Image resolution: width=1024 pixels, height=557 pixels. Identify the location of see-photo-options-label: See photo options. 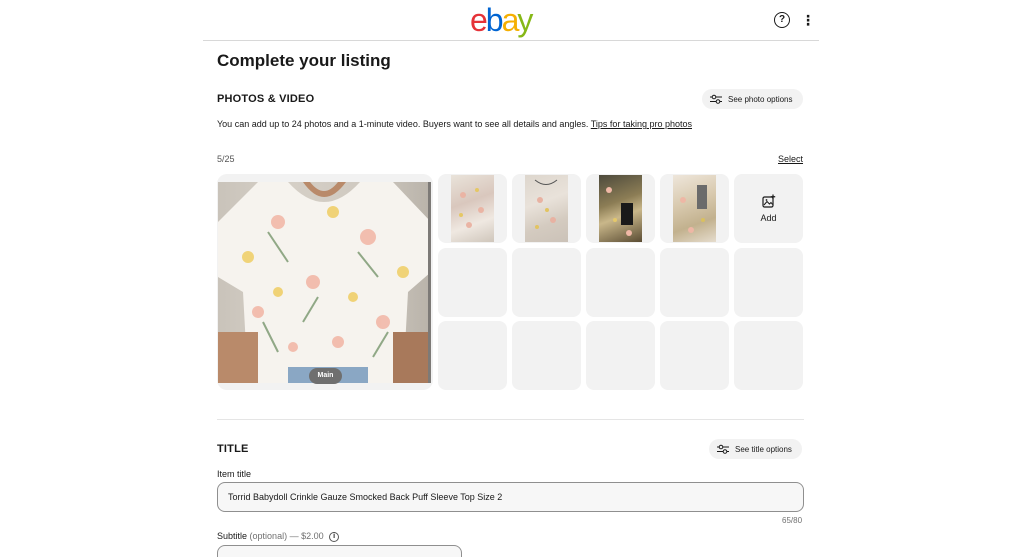
(760, 99).